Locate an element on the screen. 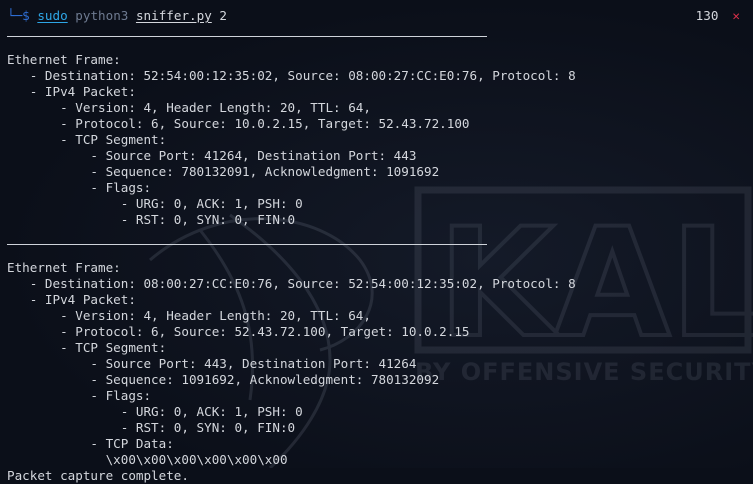  command-interpreter: python3 is located at coordinates (102, 15).